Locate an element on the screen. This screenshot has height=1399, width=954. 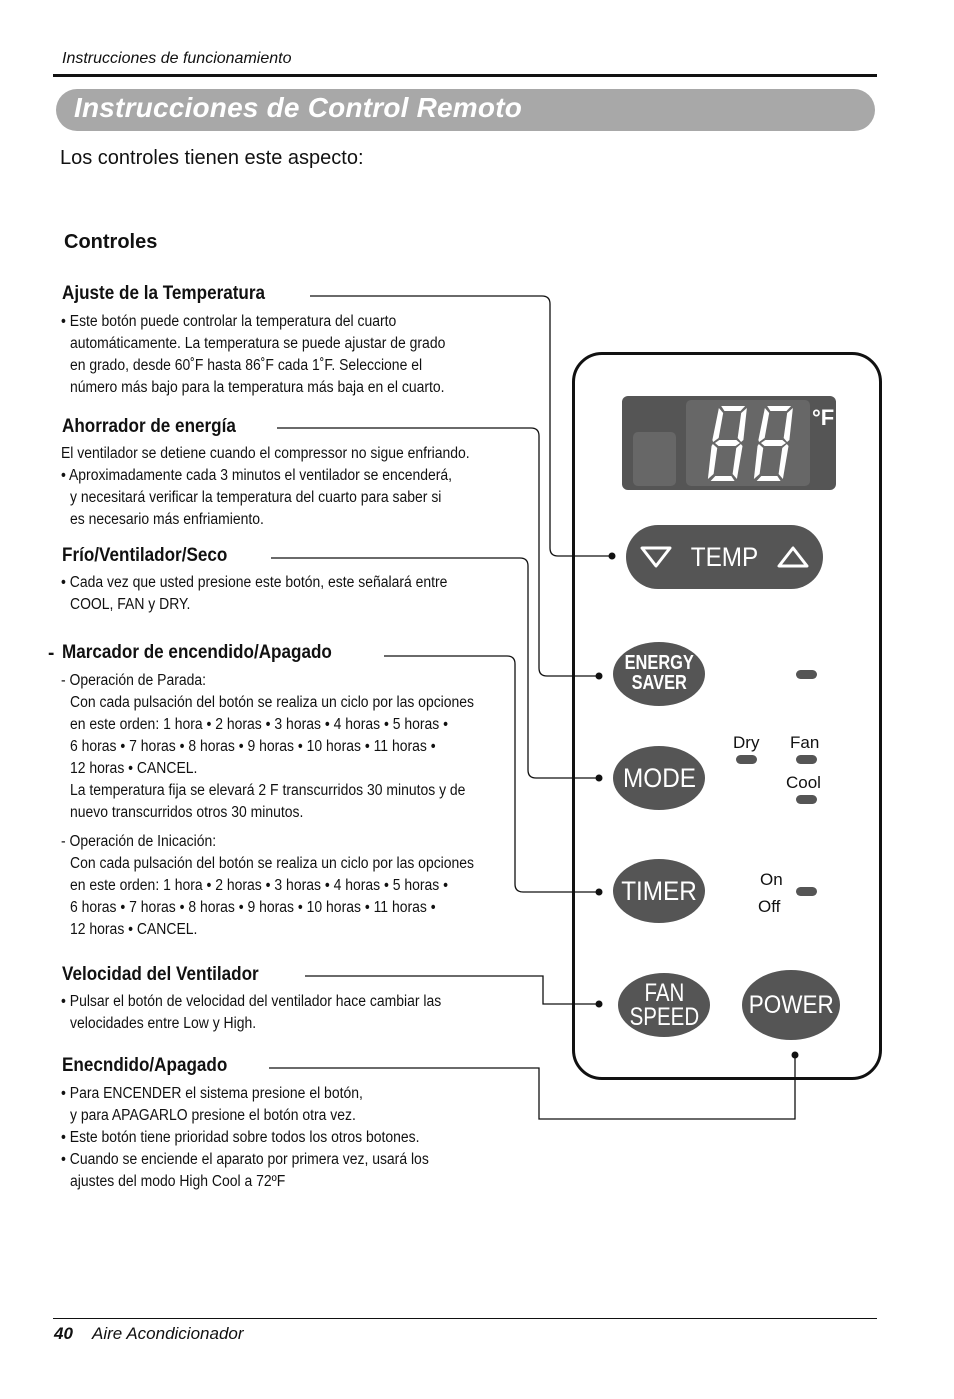
footer-rule is located at coordinates (465, 1318).